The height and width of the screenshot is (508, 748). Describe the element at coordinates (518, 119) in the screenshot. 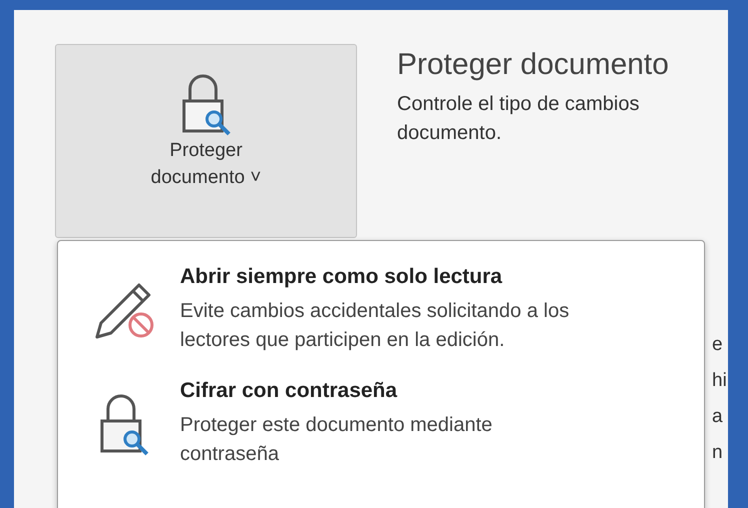

I see `section-description: Controle el tipo de cambios documento.` at that location.